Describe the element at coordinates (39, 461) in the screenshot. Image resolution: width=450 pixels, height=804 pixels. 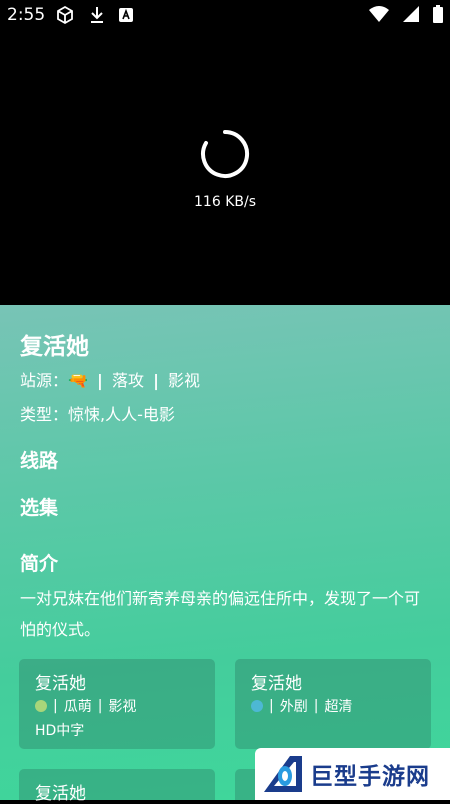
I see `route-heading: 线路` at that location.